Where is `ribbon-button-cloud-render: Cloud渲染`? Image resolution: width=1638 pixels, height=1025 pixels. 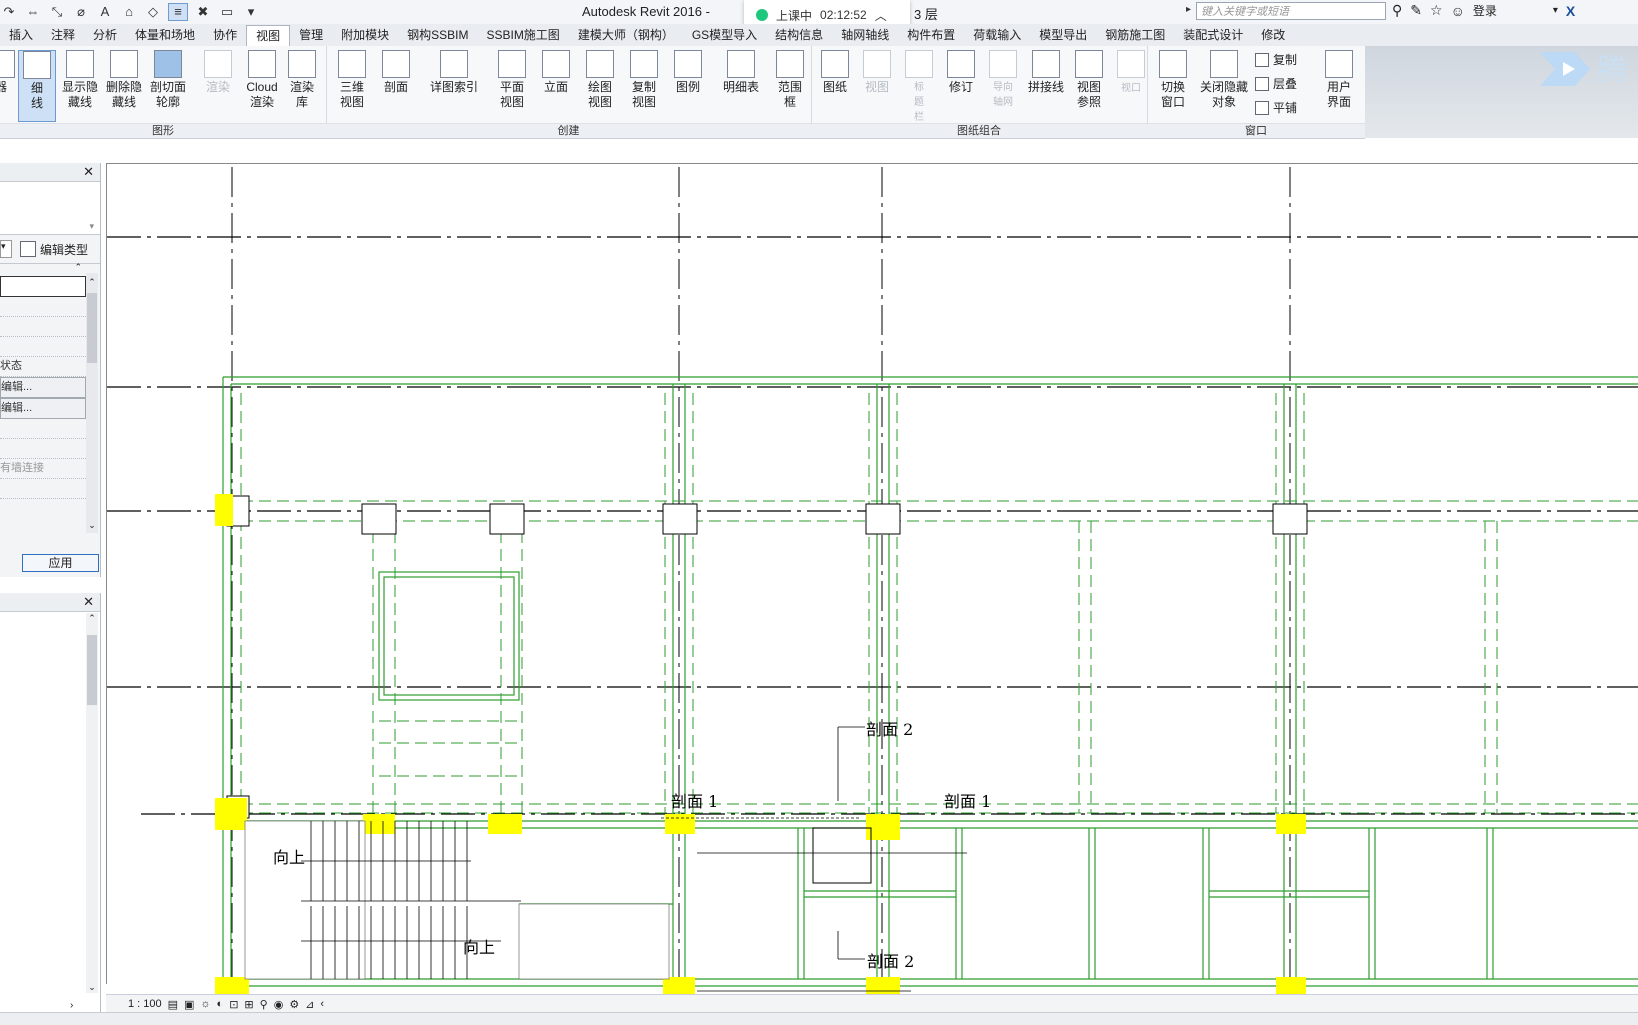
ribbon-button-cloud-render: Cloud渲染 is located at coordinates (262, 80).